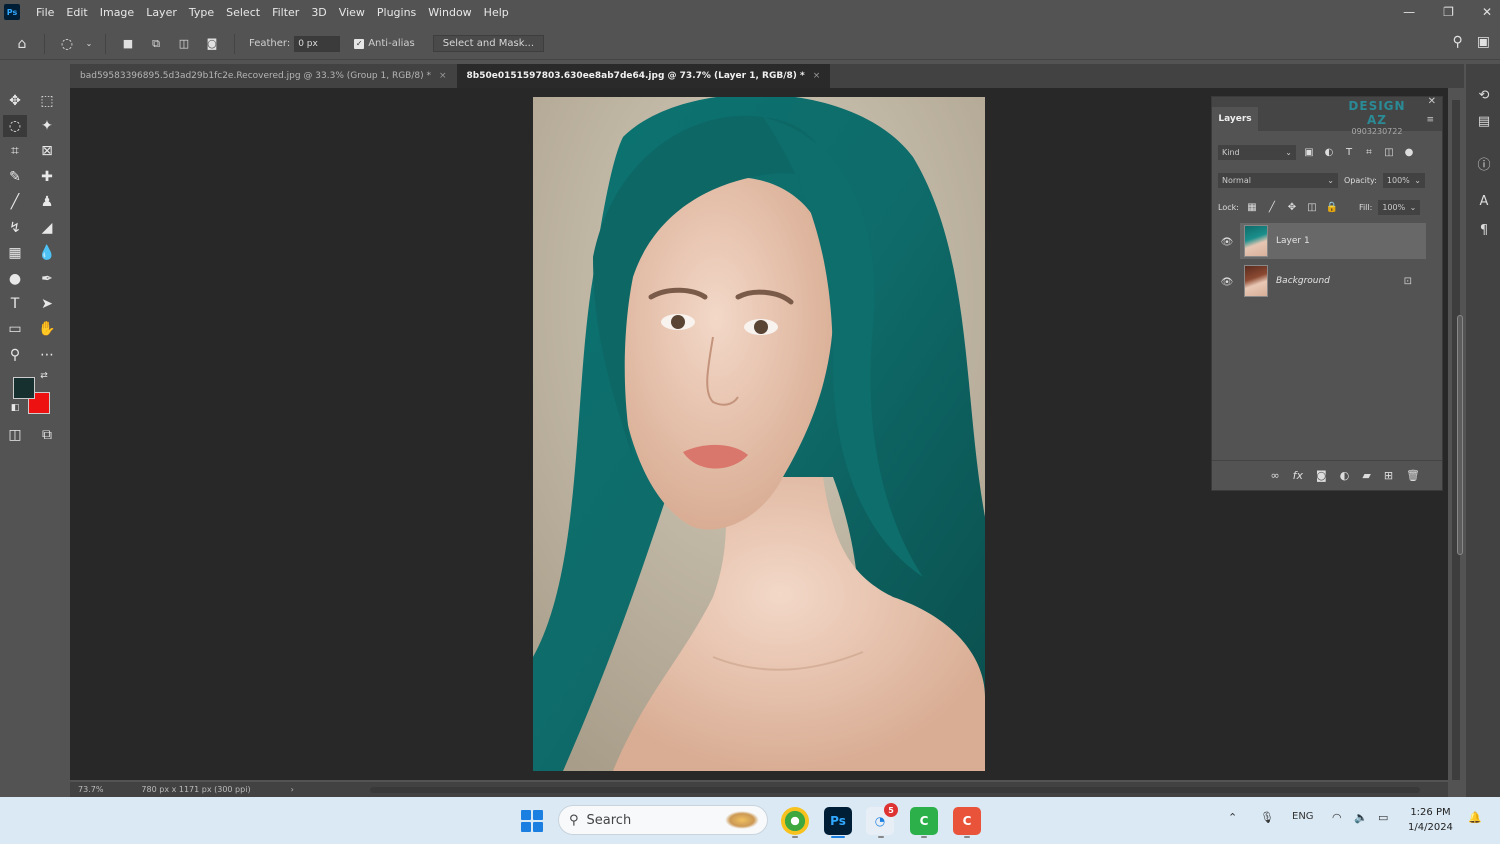 This screenshot has height=844, width=1500. Describe the element at coordinates (1484, 230) in the screenshot. I see `paragraph-icon: ¶` at that location.